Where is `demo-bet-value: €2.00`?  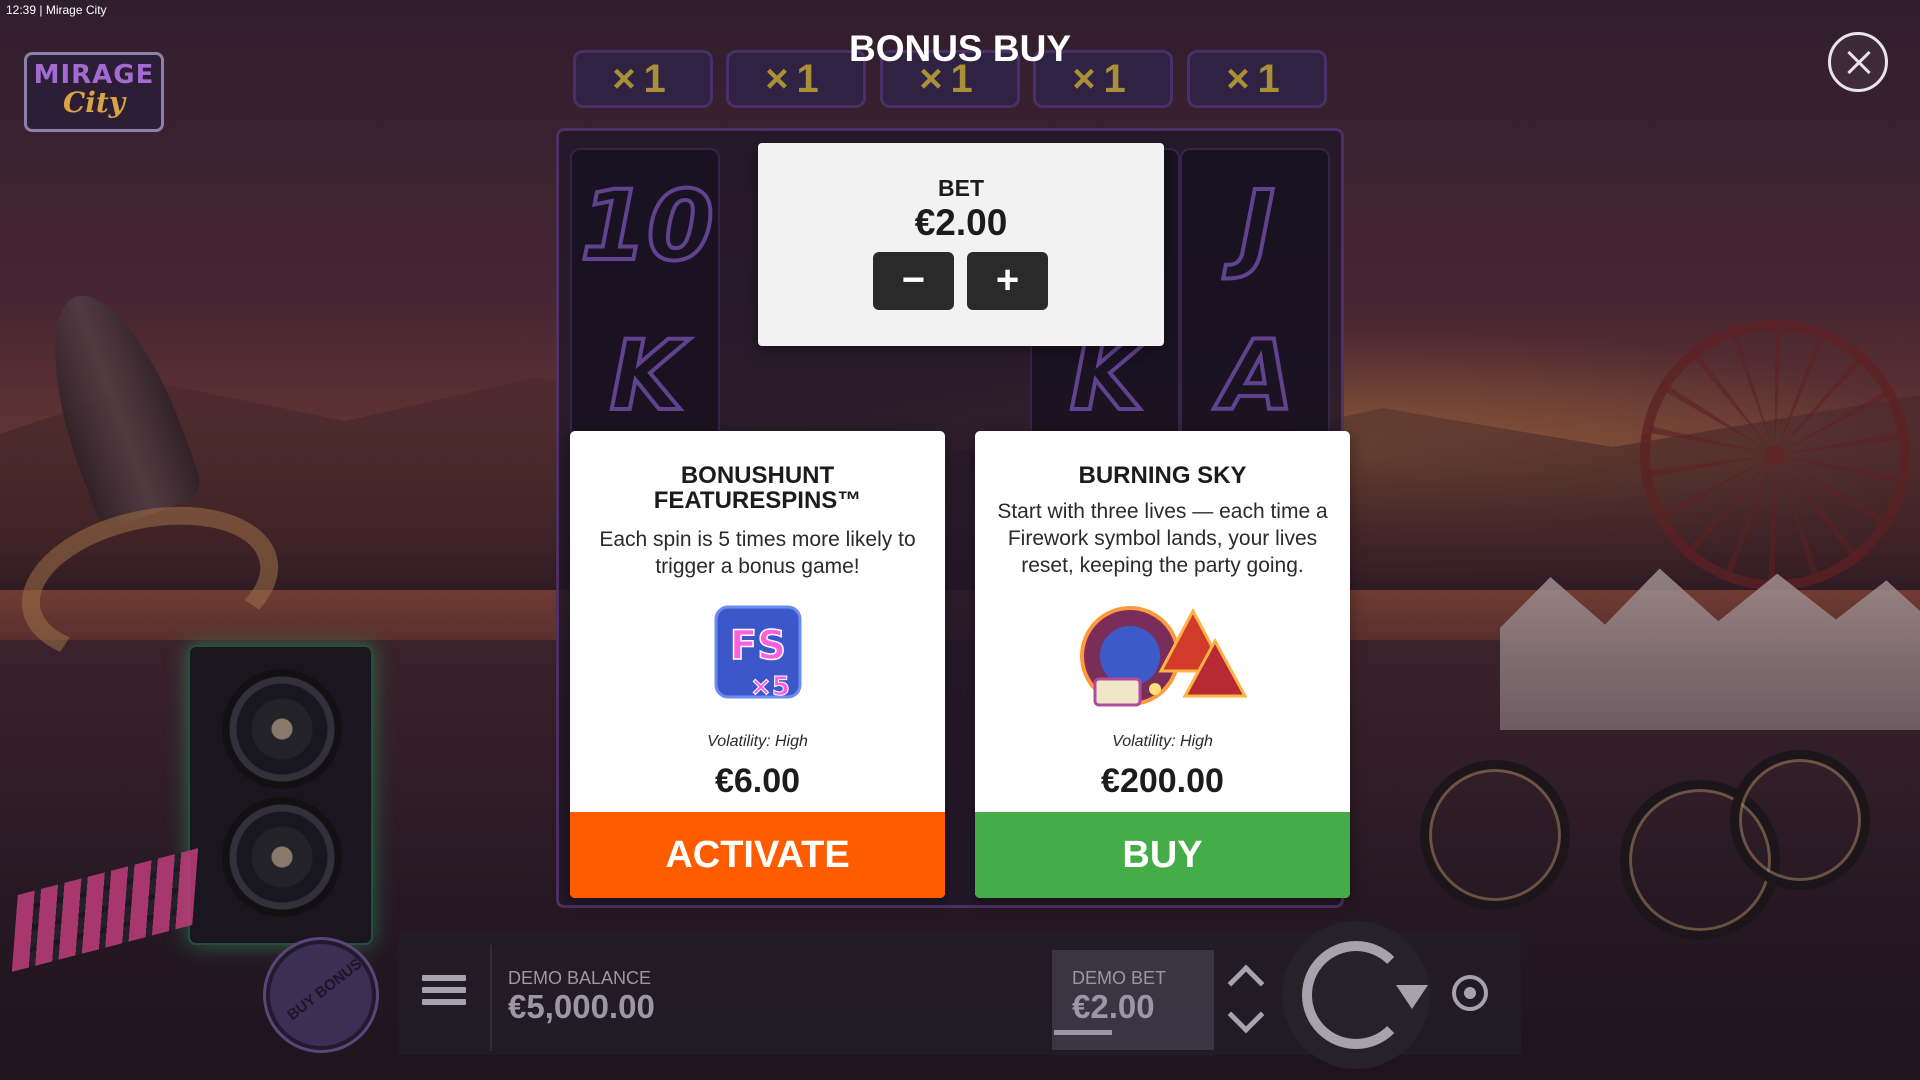
demo-bet-value: €2.00 is located at coordinates (1113, 1006).